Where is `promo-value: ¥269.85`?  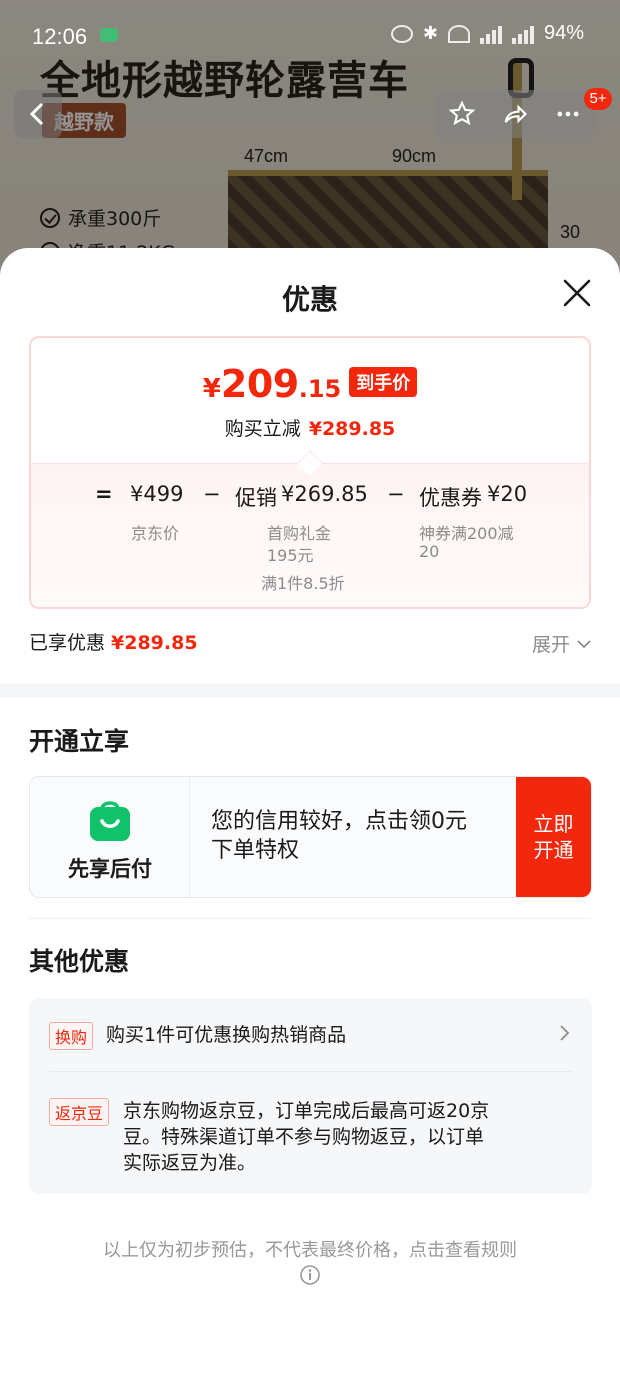
promo-value: ¥269.85 is located at coordinates (324, 494).